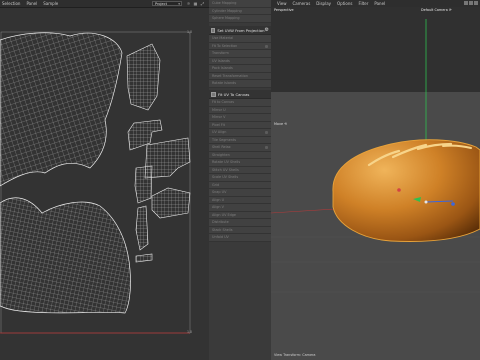 The image size is (480, 360). What do you see at coordinates (11, 3) in the screenshot?
I see `menu-selection: Selection` at bounding box center [11, 3].